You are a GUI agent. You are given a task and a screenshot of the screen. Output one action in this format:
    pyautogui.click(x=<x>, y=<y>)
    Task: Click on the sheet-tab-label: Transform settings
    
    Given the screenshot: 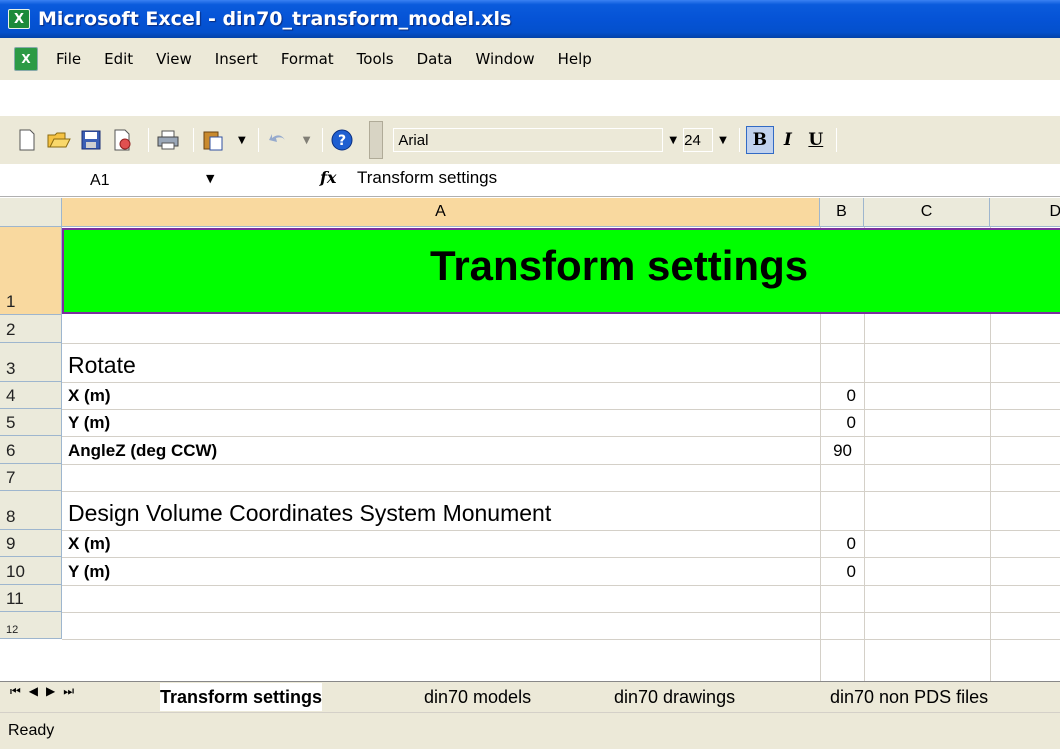 What is the action you would take?
    pyautogui.click(x=241, y=696)
    